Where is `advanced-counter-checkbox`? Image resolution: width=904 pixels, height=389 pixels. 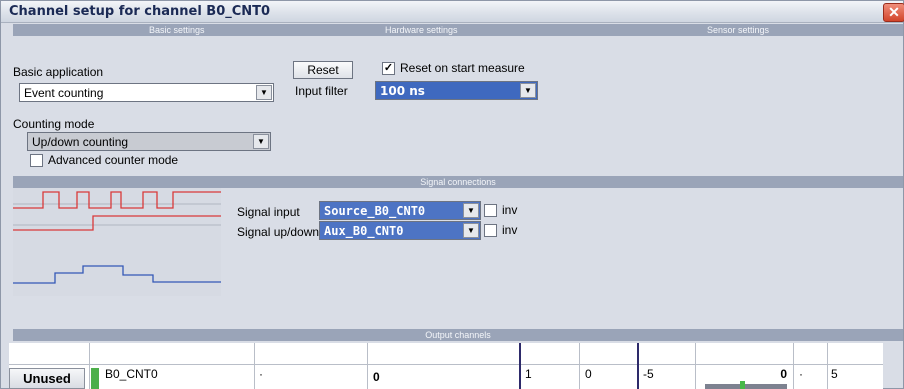
advanced-counter-checkbox is located at coordinates (36, 160).